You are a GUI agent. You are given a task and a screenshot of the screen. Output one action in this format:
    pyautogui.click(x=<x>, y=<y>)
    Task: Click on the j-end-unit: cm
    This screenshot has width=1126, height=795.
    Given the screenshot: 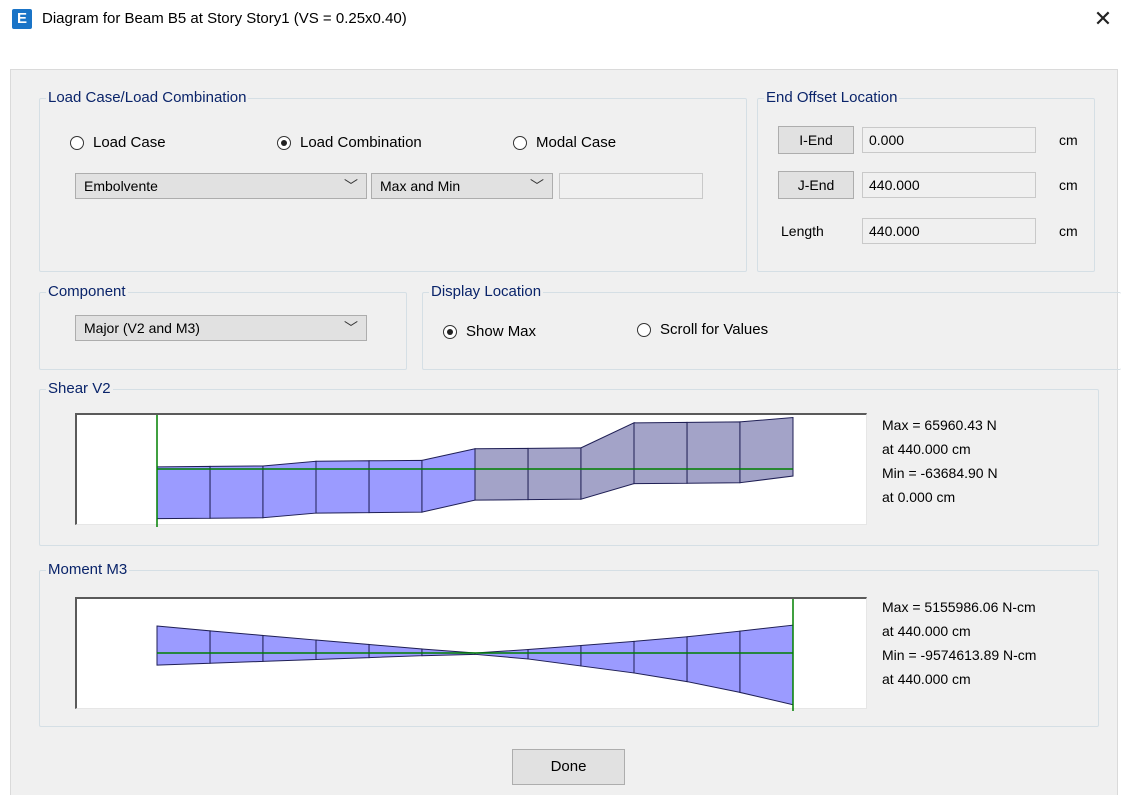 What is the action you would take?
    pyautogui.click(x=1068, y=185)
    